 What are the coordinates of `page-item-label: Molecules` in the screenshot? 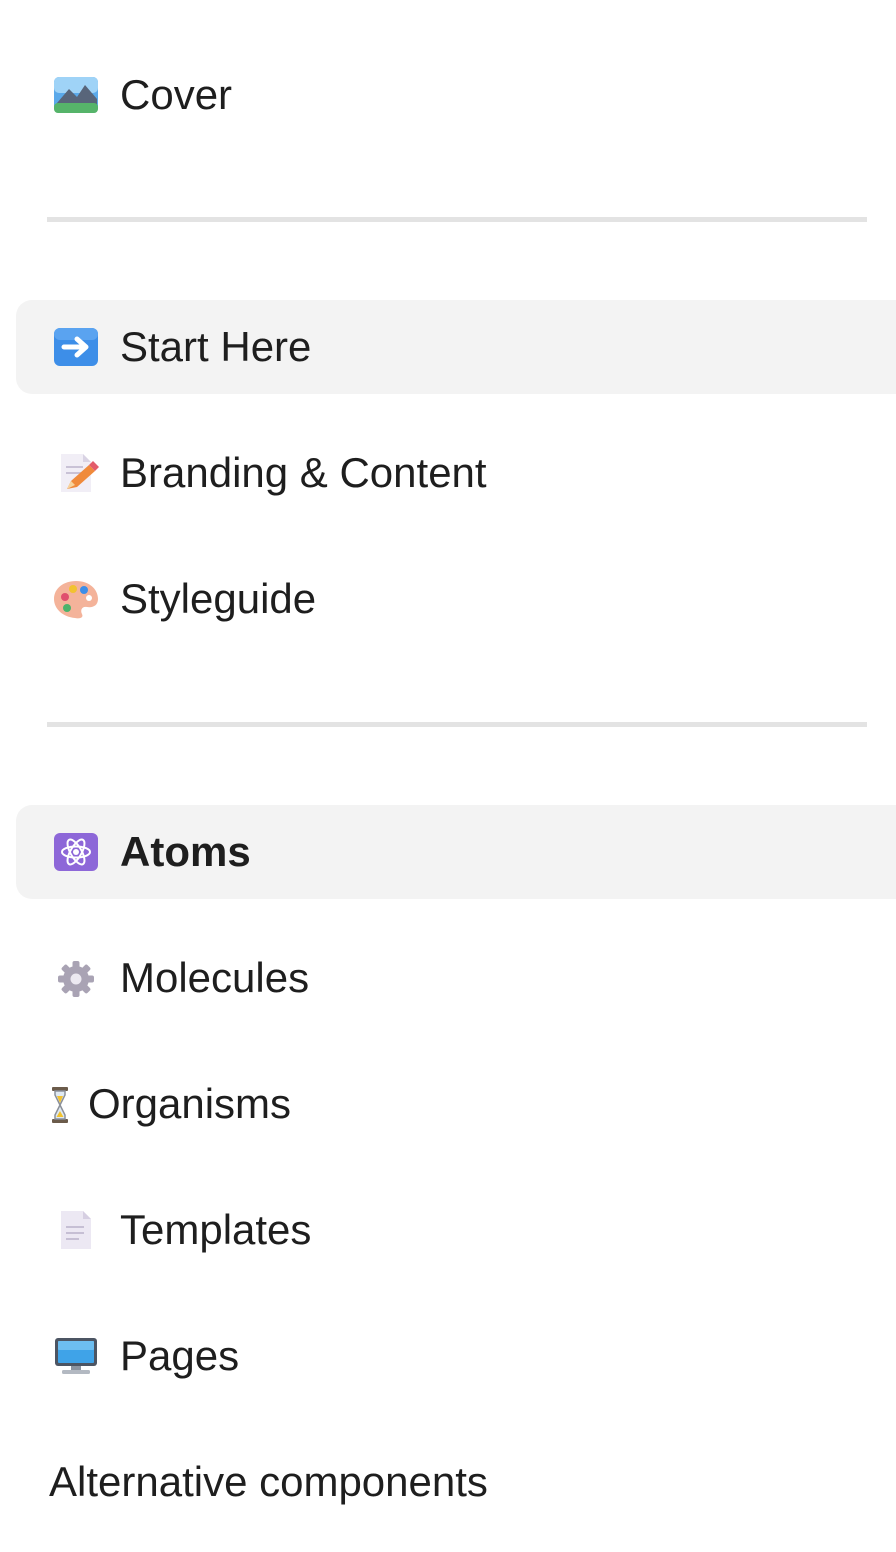 It's located at (215, 977).